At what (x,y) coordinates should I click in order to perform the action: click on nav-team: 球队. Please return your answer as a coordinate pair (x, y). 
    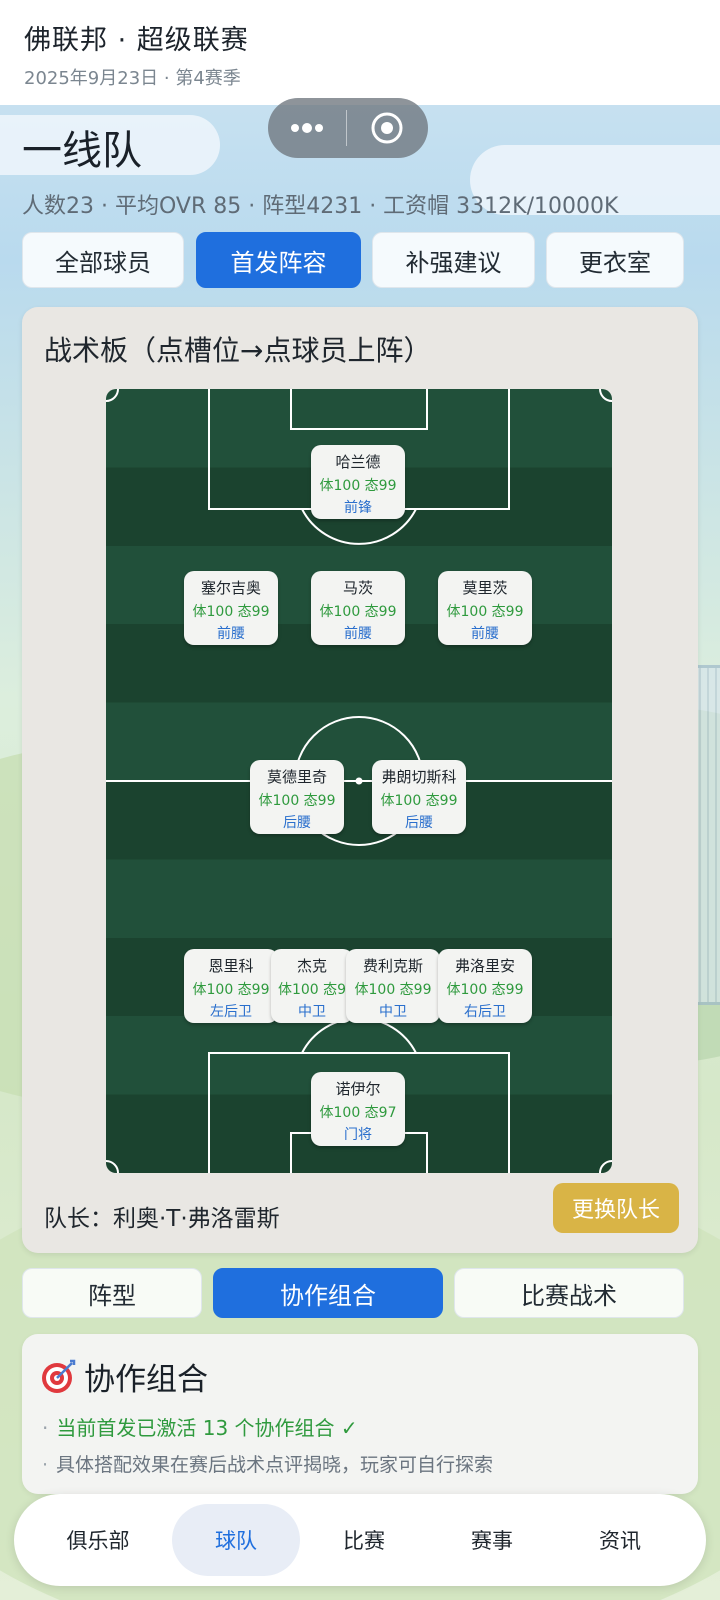
    Looking at the image, I should click on (236, 1540).